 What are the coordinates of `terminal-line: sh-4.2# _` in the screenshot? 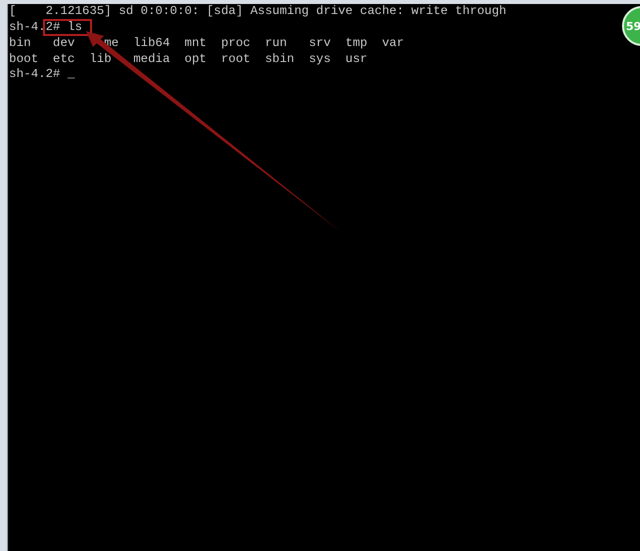 It's located at (42, 74).